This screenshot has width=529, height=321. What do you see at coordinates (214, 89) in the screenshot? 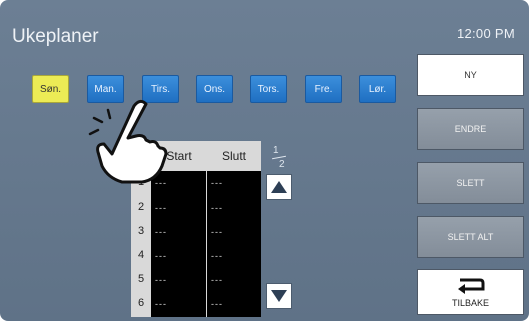
I see `day-button-wed: Ons.` at bounding box center [214, 89].